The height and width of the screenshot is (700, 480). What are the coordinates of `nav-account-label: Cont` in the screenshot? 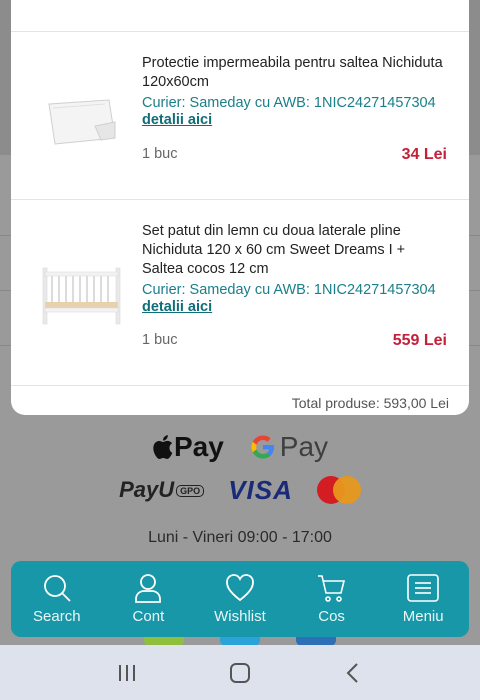 It's located at (148, 616).